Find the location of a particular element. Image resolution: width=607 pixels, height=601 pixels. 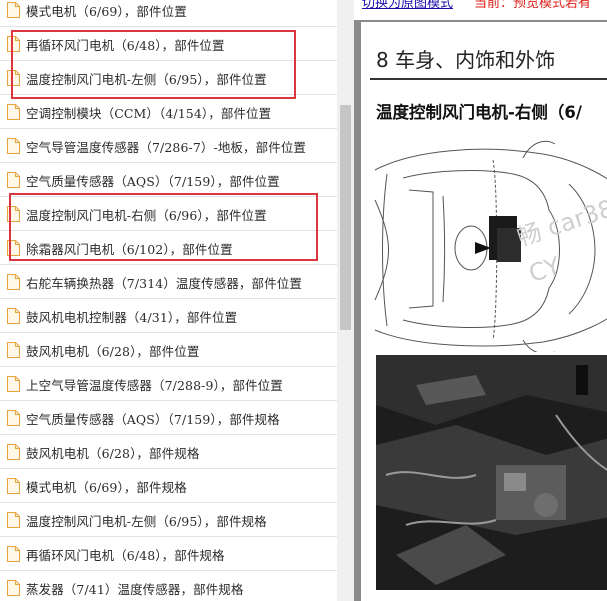

list-item: 模式电机（6/69），部件规格 is located at coordinates (168, 486).